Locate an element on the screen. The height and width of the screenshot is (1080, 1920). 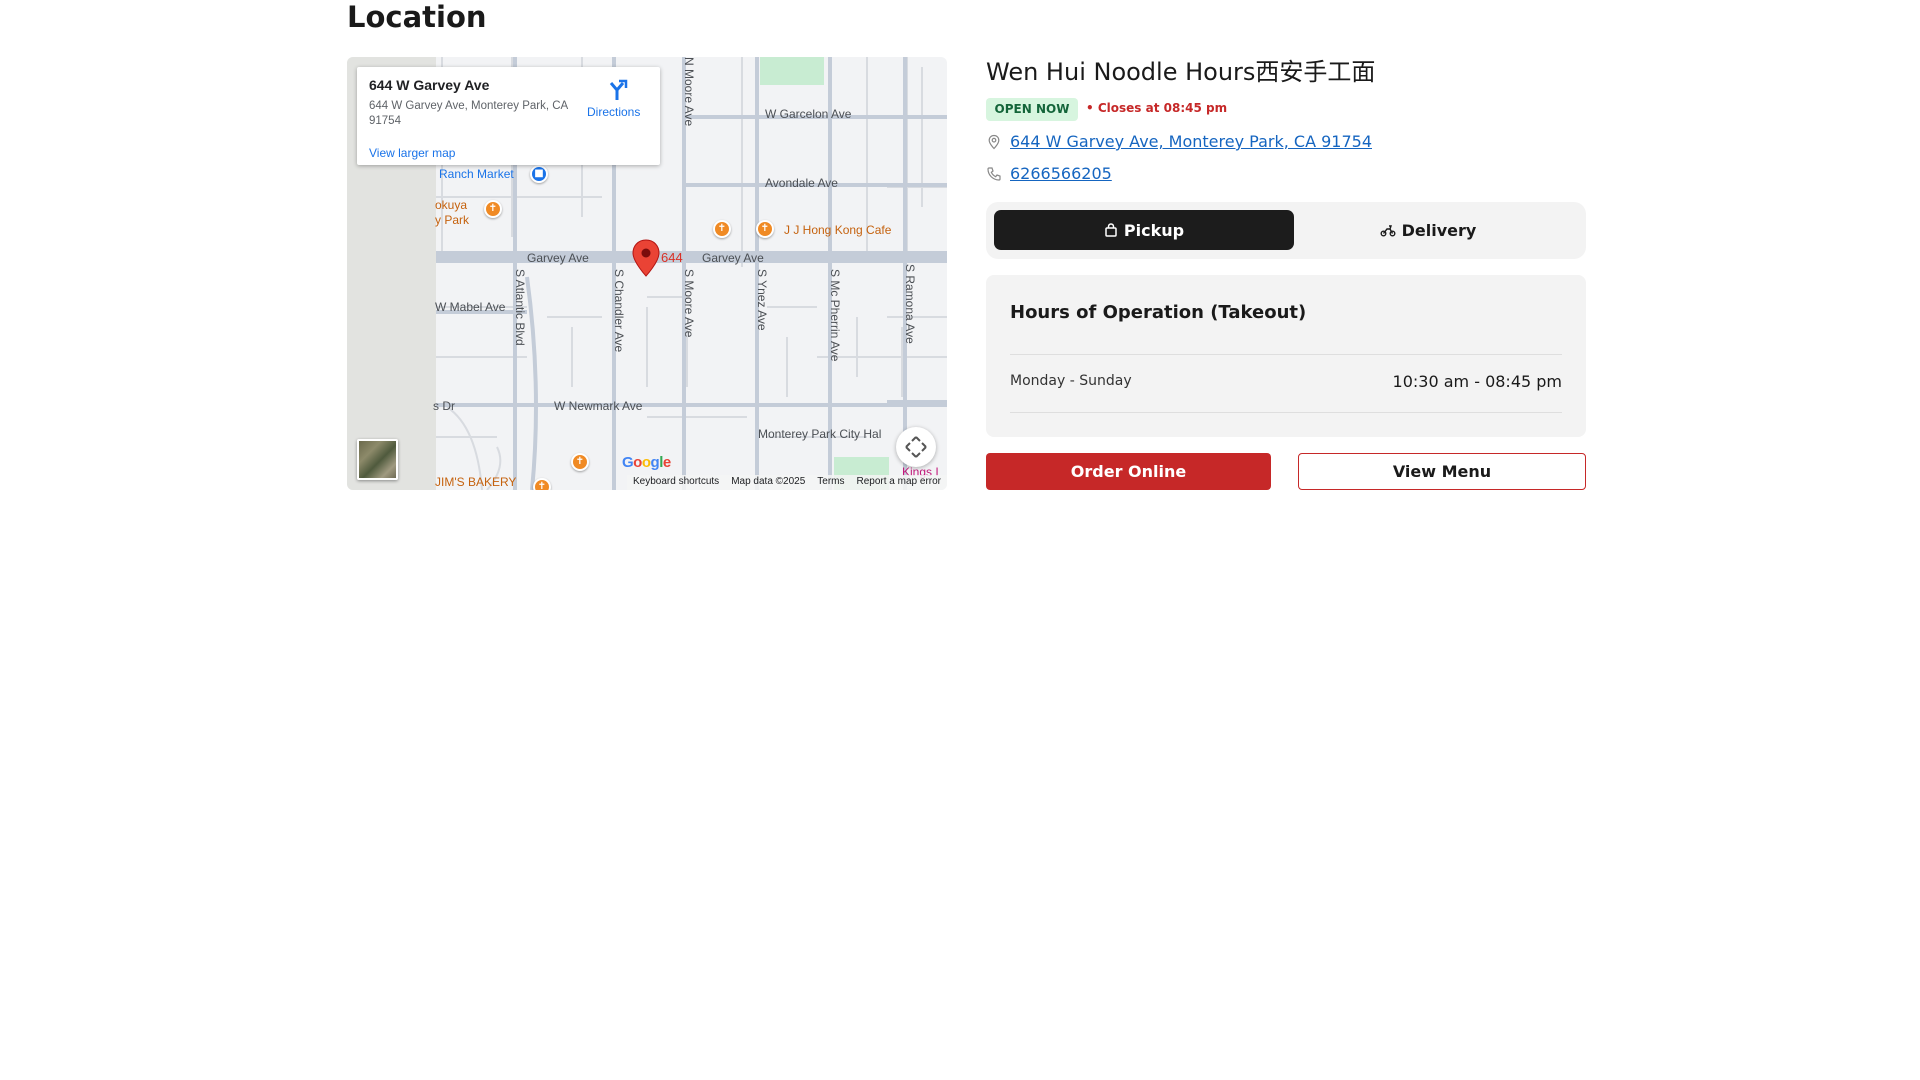
phone-link: 6266566205 is located at coordinates (1061, 173).